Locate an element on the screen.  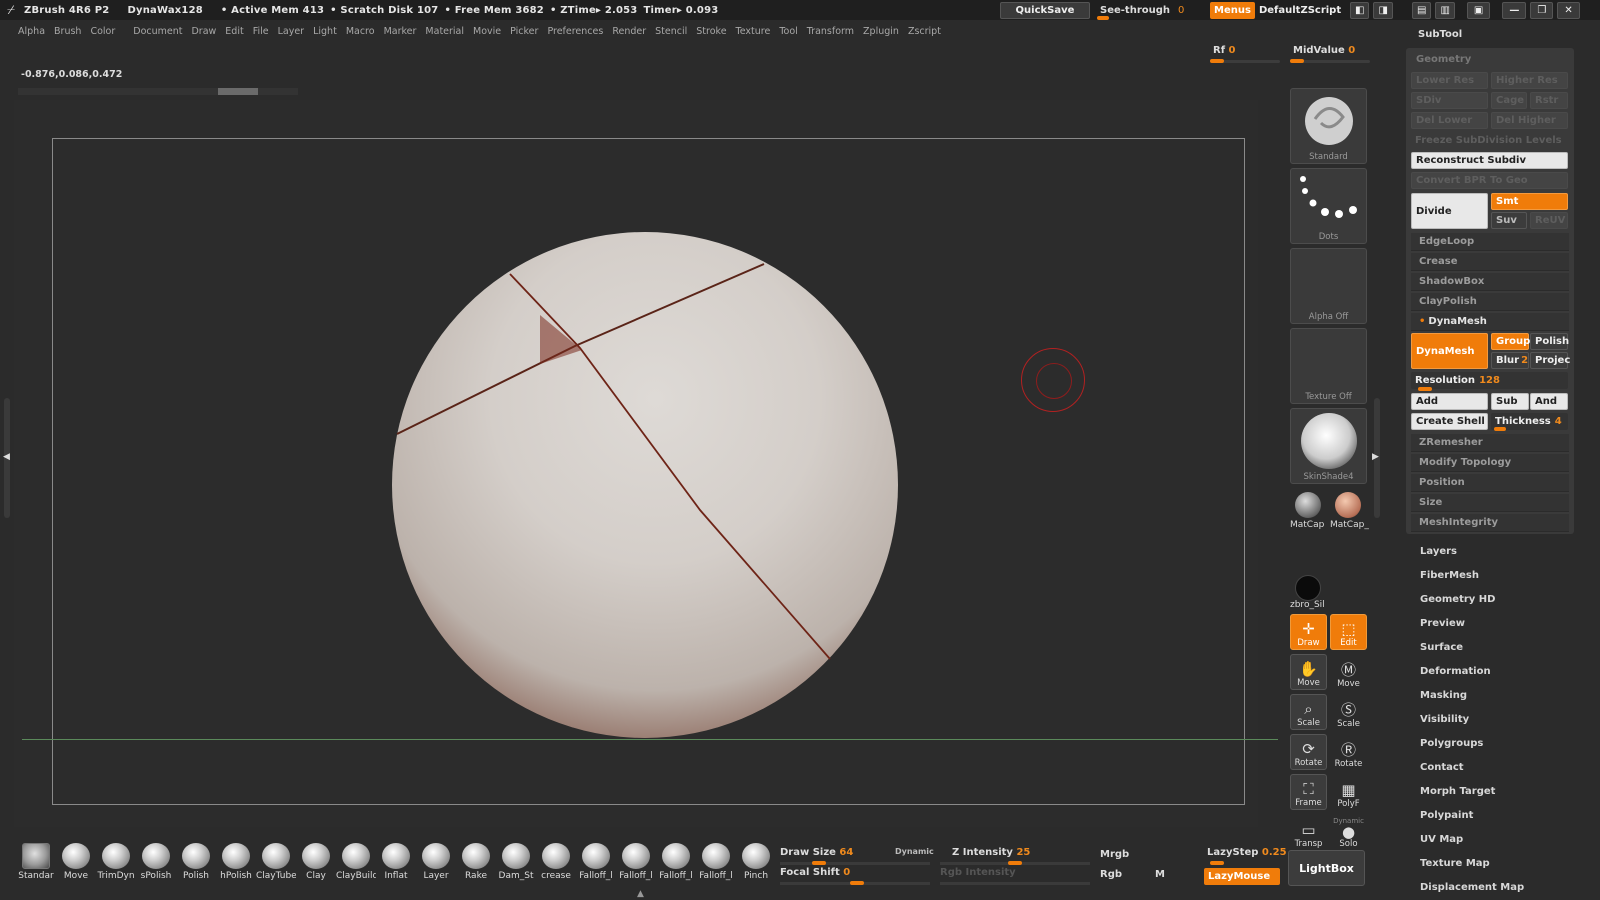
lightbox-button: LightBox is located at coordinates (1326, 868).